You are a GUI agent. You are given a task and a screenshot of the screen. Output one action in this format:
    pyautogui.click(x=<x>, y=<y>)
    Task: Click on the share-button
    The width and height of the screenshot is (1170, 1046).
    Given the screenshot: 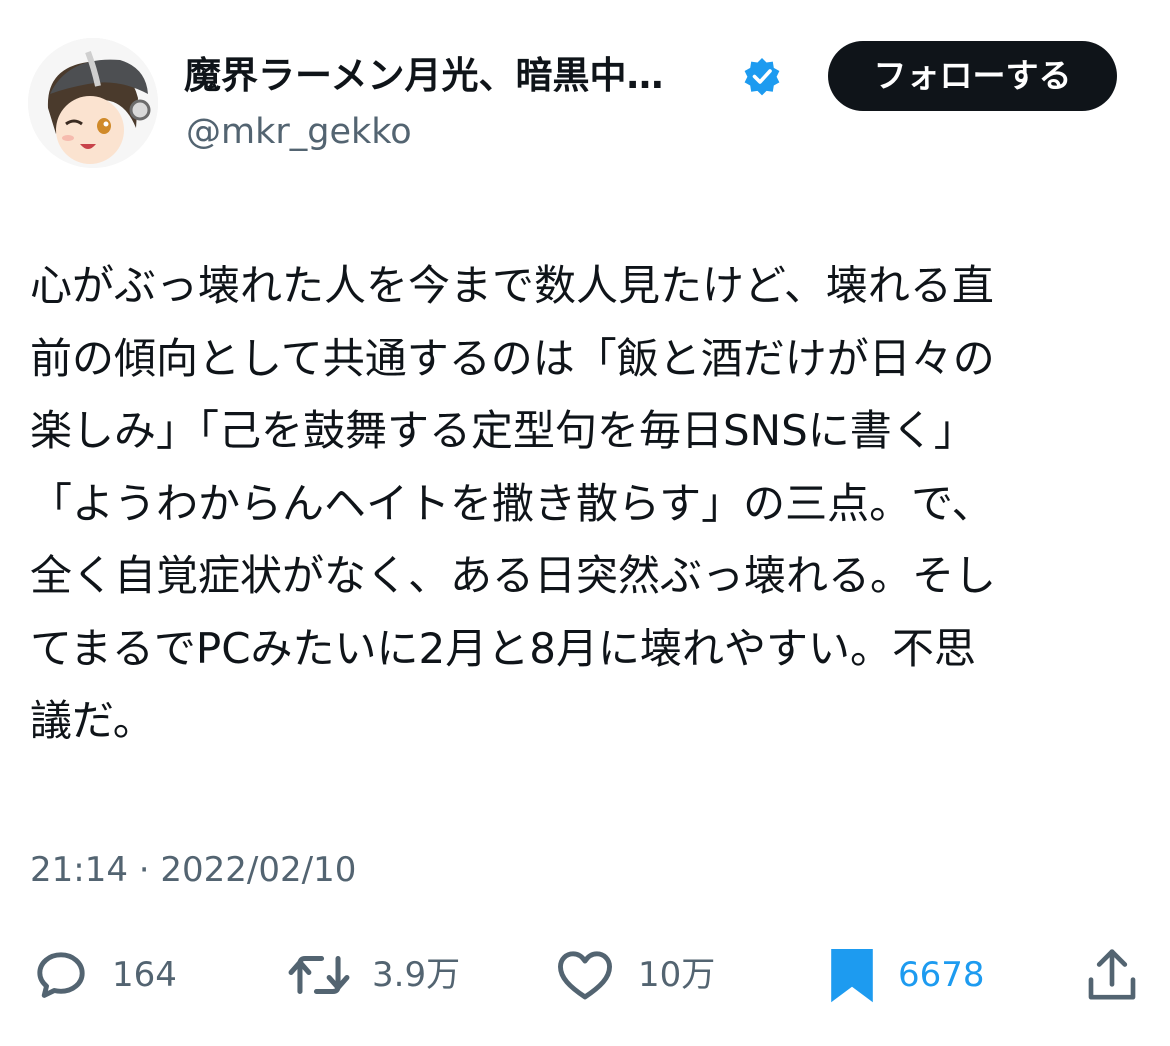 What is the action you would take?
    pyautogui.click(x=1112, y=975)
    